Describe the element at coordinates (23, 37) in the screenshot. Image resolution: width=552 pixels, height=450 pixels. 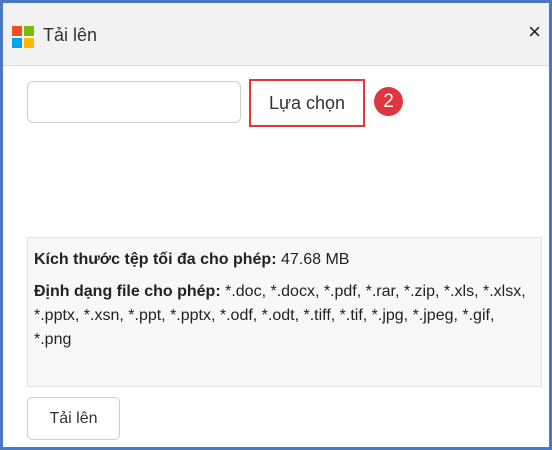
I see `windows-logo-icon` at that location.